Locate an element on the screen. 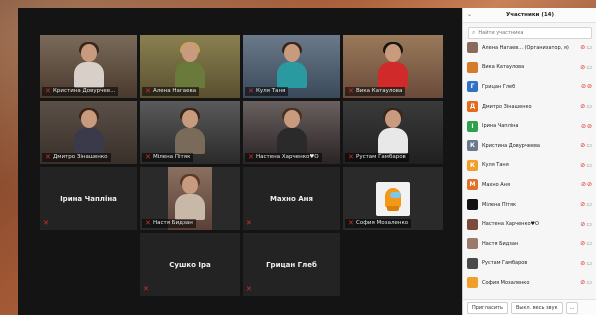 This screenshot has height=315, width=596. video-tile-no-camera: Грицан Глеб ✕ is located at coordinates (291, 264).